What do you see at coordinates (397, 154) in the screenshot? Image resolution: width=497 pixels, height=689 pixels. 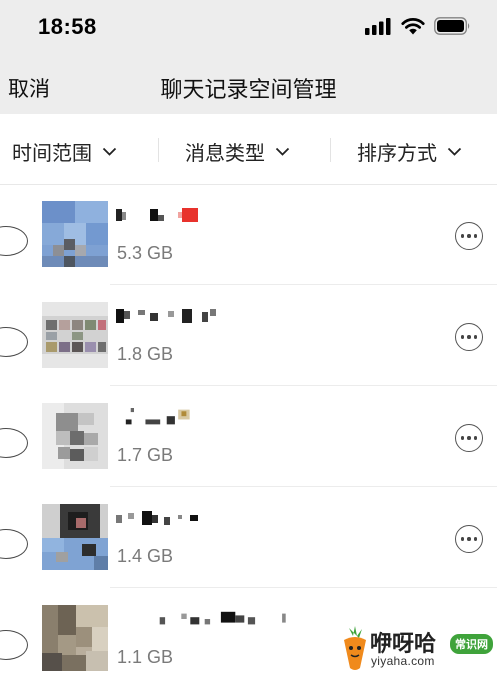 I see `filter-label: 排序方式` at bounding box center [397, 154].